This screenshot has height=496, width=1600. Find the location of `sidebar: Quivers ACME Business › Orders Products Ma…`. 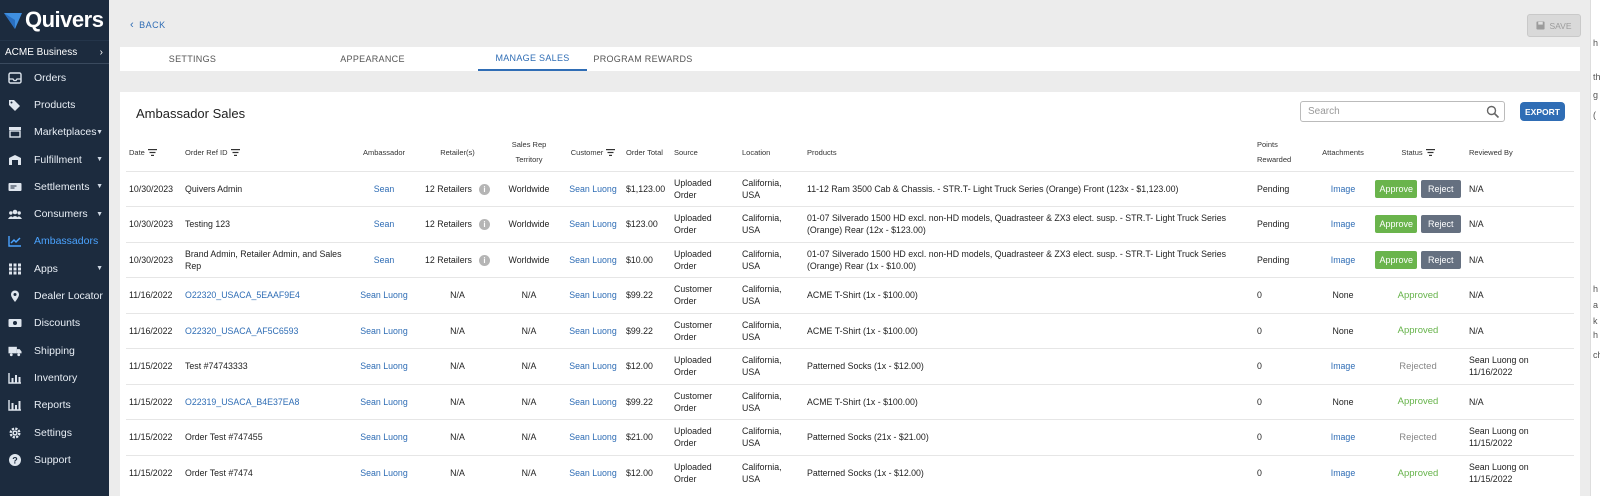

sidebar: Quivers ACME Business › Orders Products Ma… is located at coordinates (54, 248).